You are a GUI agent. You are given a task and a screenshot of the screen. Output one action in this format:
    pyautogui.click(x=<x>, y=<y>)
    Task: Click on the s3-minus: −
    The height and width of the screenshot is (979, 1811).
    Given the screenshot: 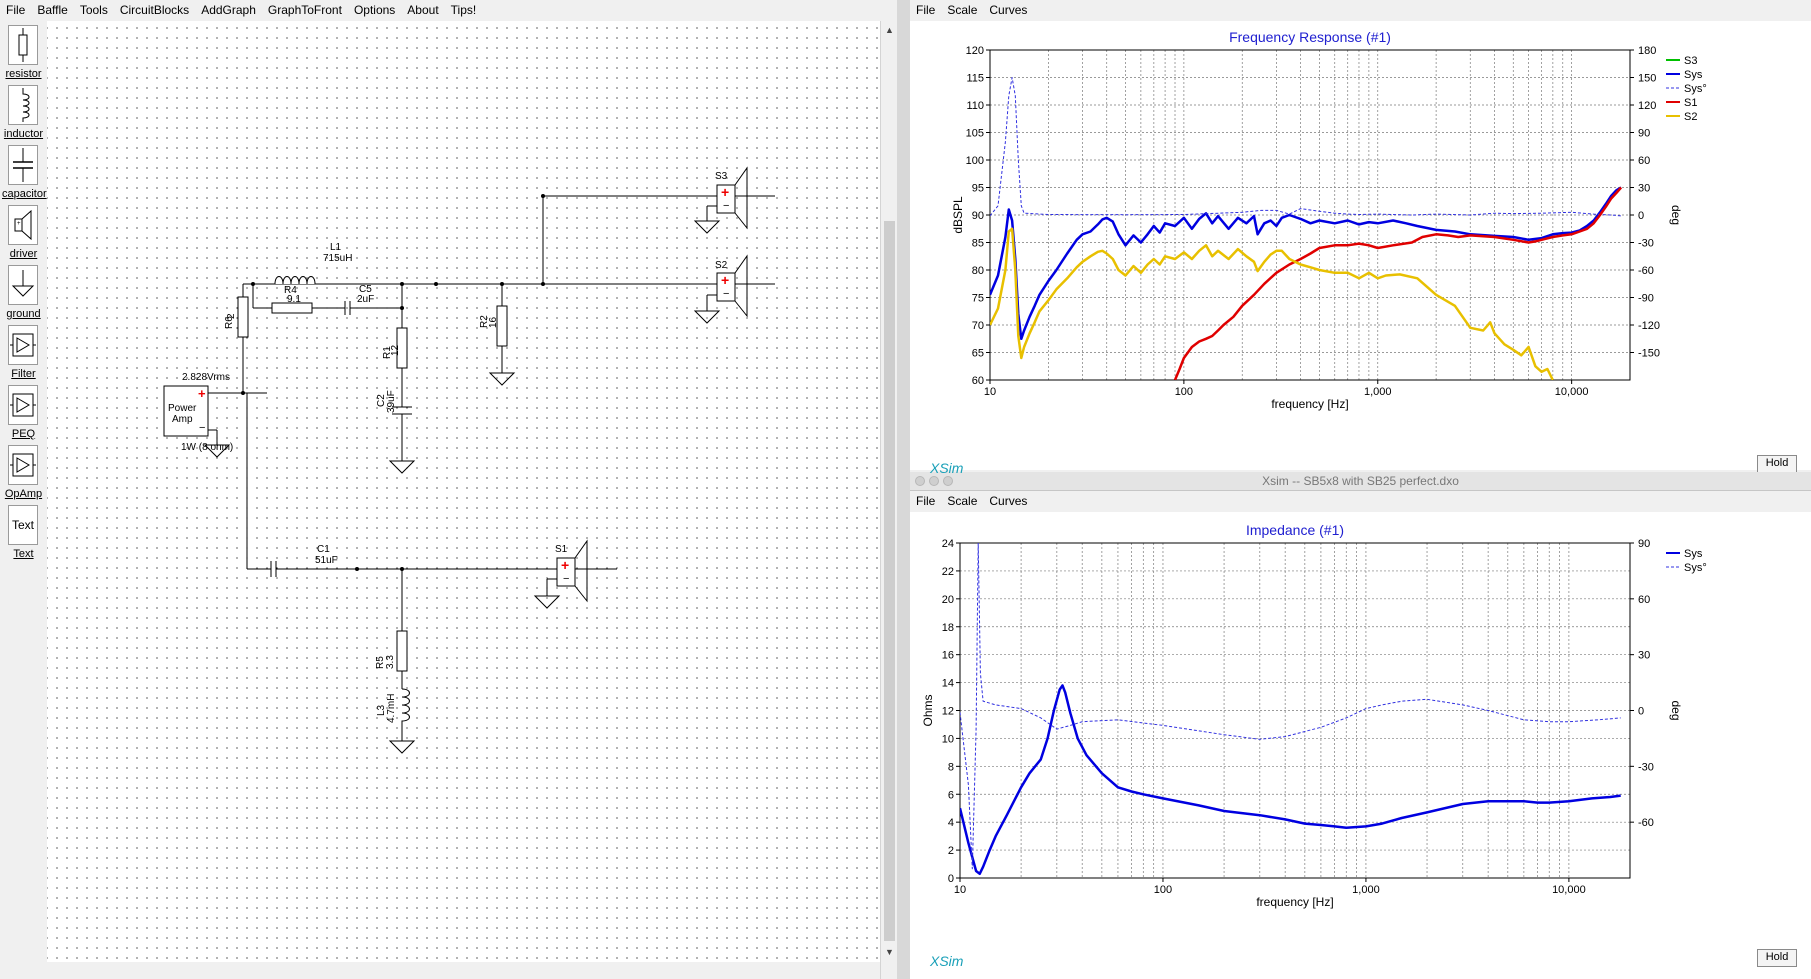 What is the action you would take?
    pyautogui.click(x=726, y=206)
    